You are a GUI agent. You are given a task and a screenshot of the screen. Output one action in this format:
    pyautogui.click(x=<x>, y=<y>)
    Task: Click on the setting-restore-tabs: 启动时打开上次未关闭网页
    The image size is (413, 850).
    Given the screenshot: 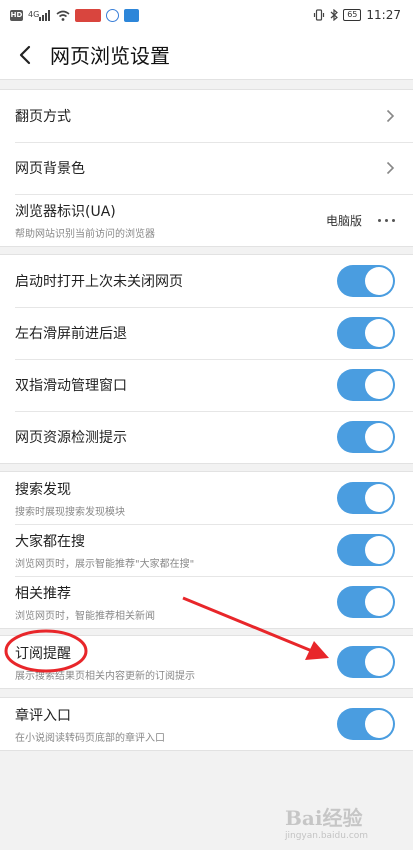 What is the action you would take?
    pyautogui.click(x=206, y=281)
    